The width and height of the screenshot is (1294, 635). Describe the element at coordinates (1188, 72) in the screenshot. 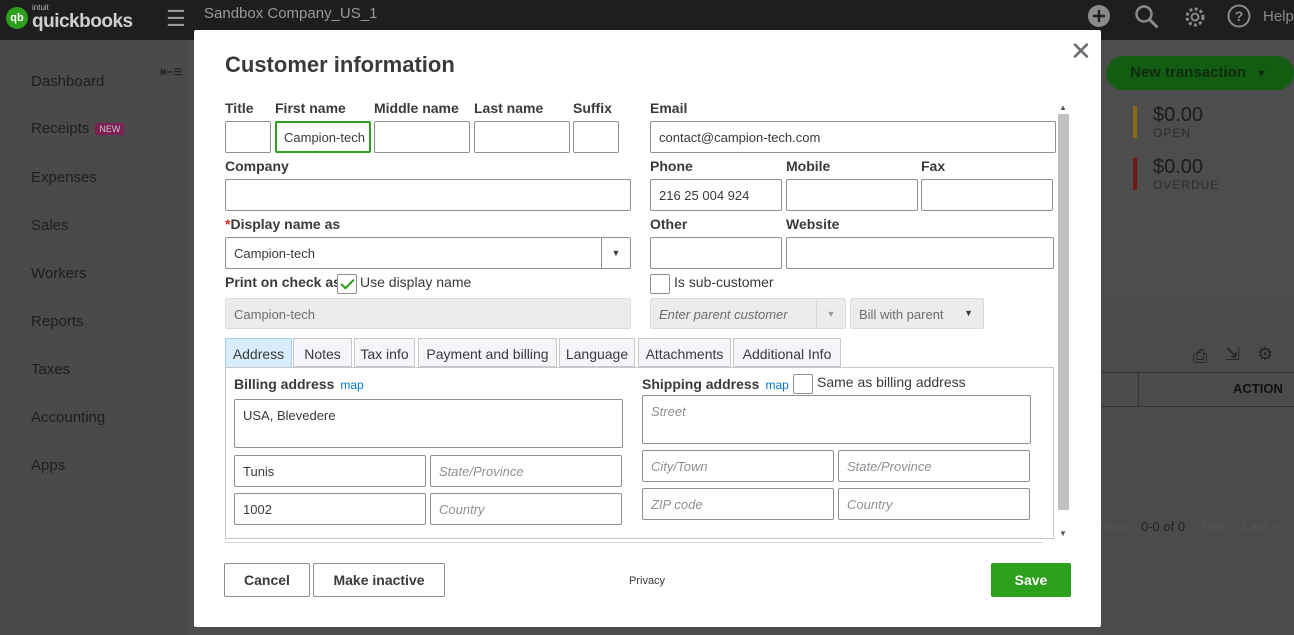

I see `new-transaction-label: New transaction` at that location.